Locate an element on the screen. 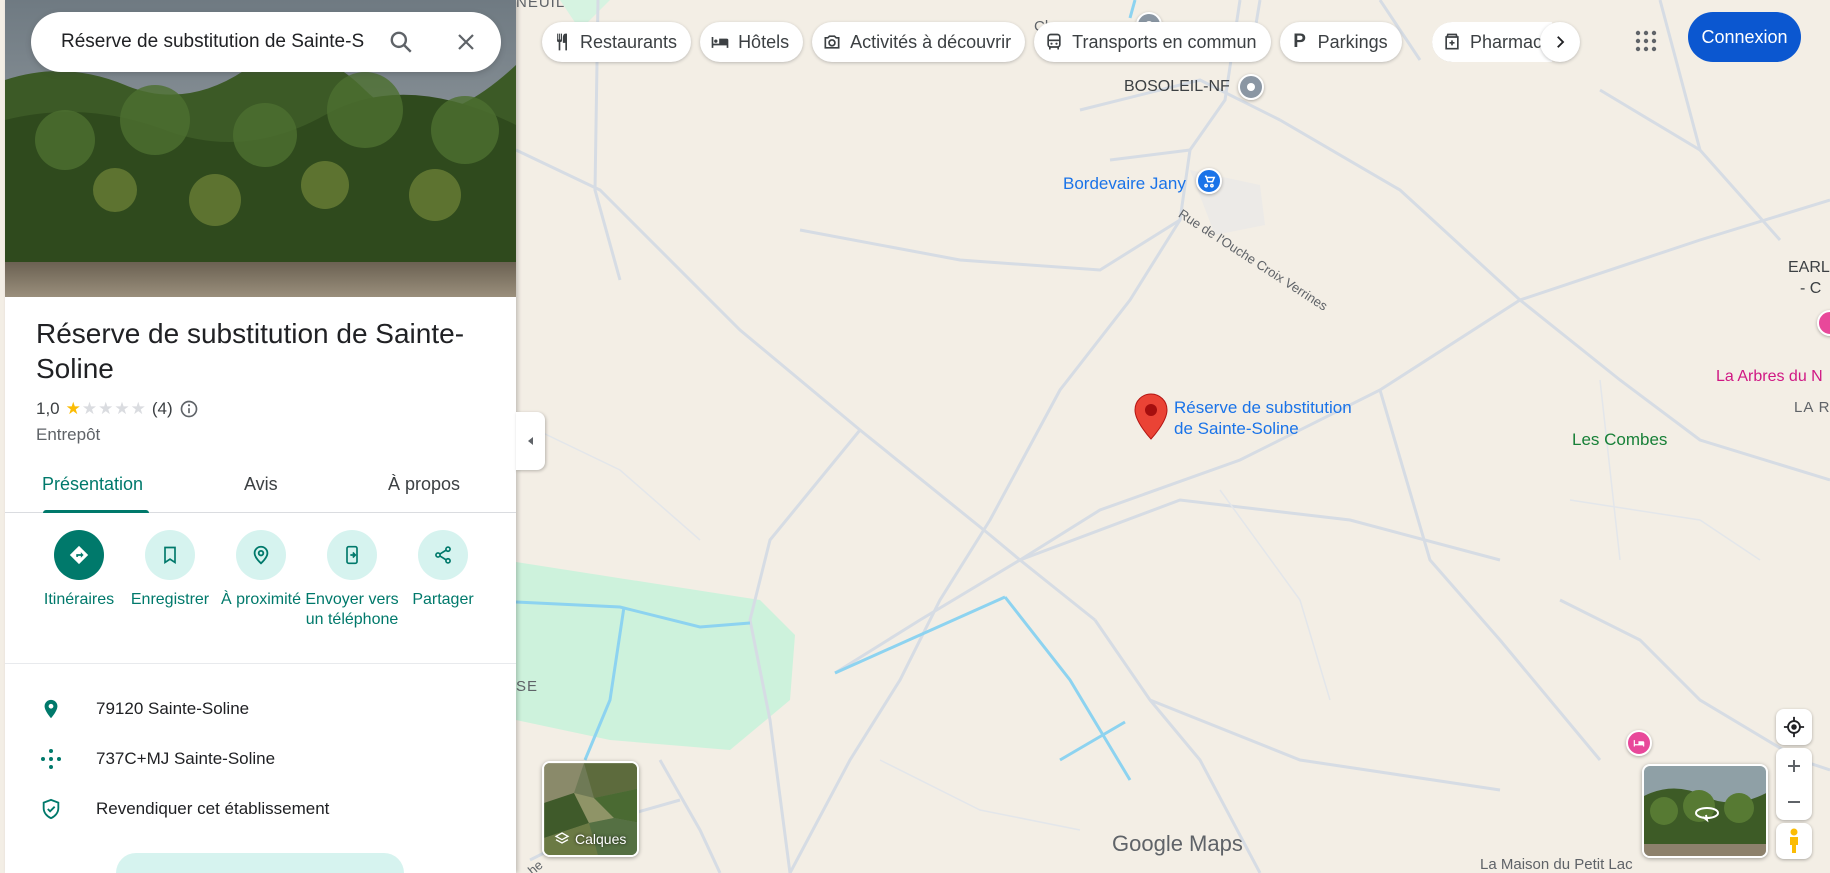 The height and width of the screenshot is (873, 1830). search-icon is located at coordinates (401, 42).